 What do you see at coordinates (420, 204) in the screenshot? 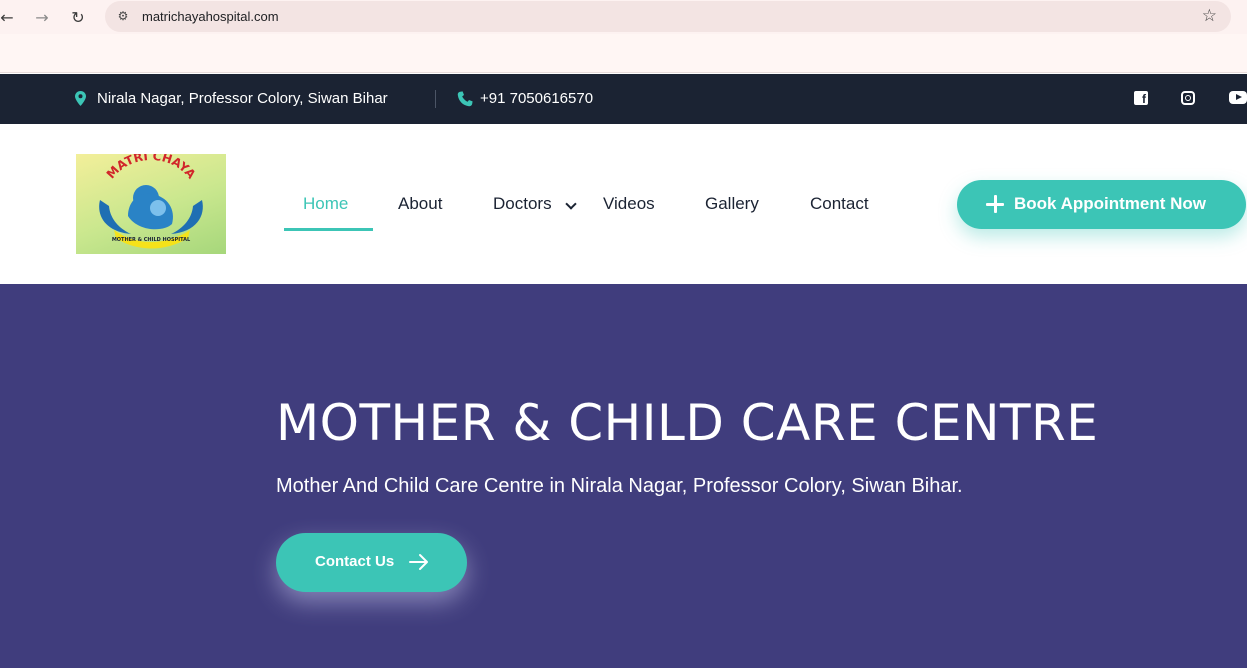
I see `nav-about: About` at bounding box center [420, 204].